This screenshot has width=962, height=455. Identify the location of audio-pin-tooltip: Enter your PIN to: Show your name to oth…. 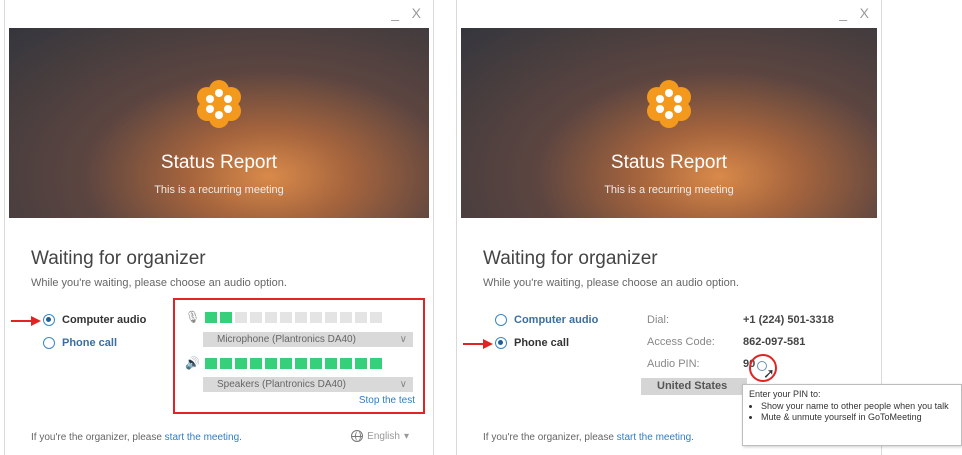
(852, 415).